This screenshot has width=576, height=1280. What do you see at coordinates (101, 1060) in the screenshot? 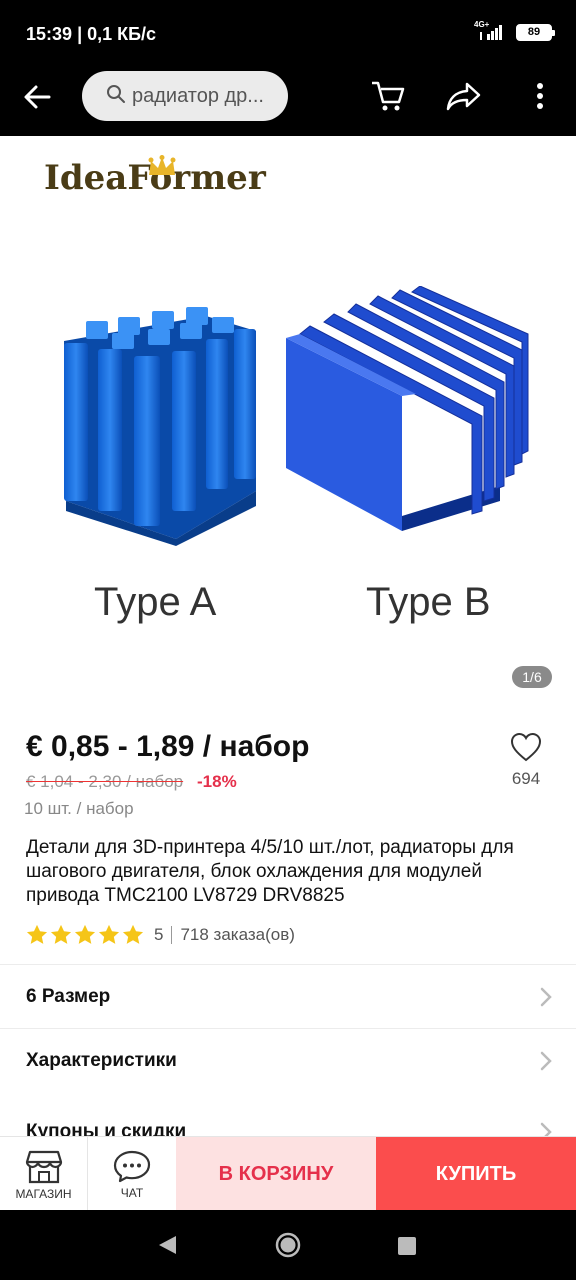
I see `specs-label: Характеристики` at bounding box center [101, 1060].